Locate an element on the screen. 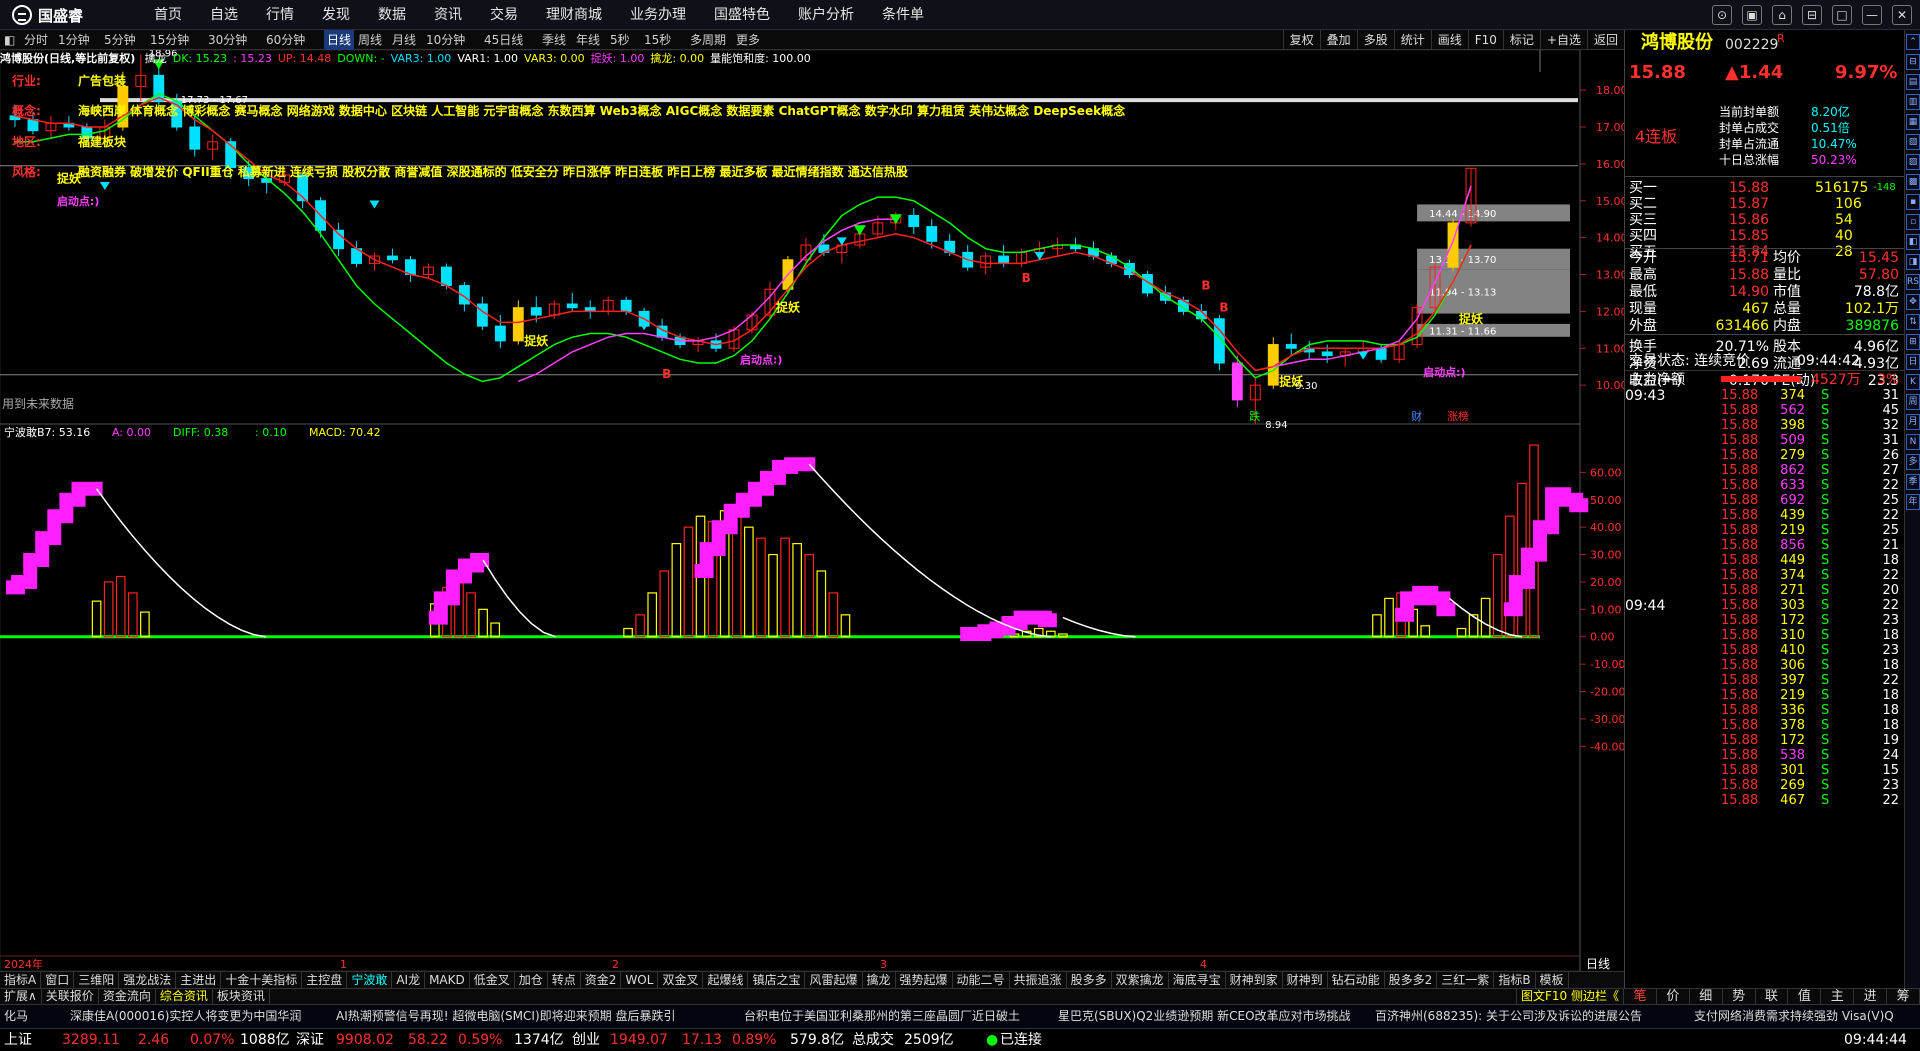 The image size is (1920, 1051). menu-6: 交易 is located at coordinates (504, 15).